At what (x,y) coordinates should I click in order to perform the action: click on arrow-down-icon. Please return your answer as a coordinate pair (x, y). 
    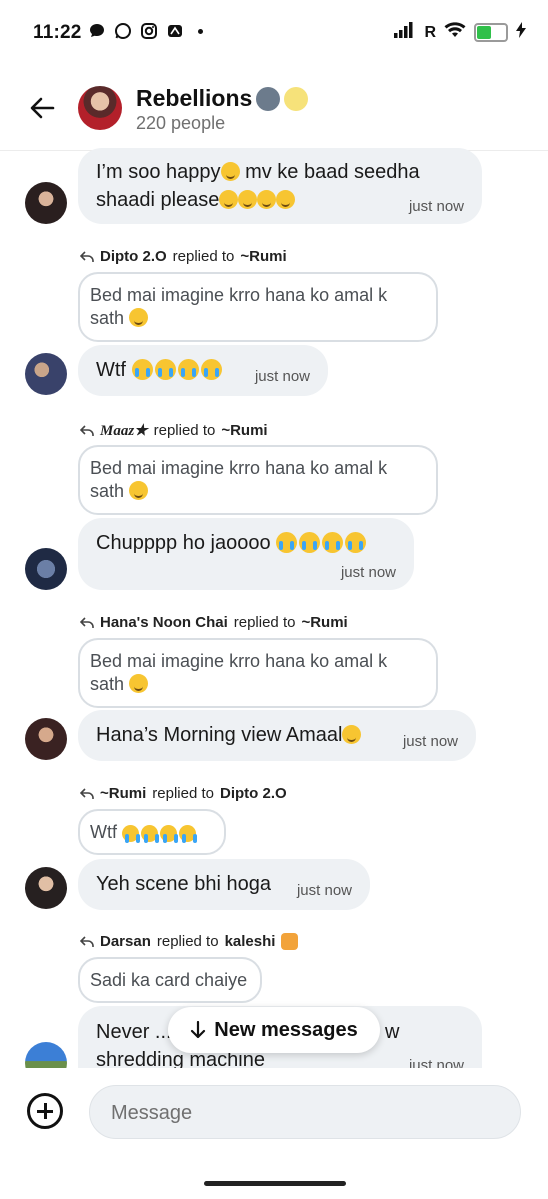
    Looking at the image, I should click on (198, 1030).